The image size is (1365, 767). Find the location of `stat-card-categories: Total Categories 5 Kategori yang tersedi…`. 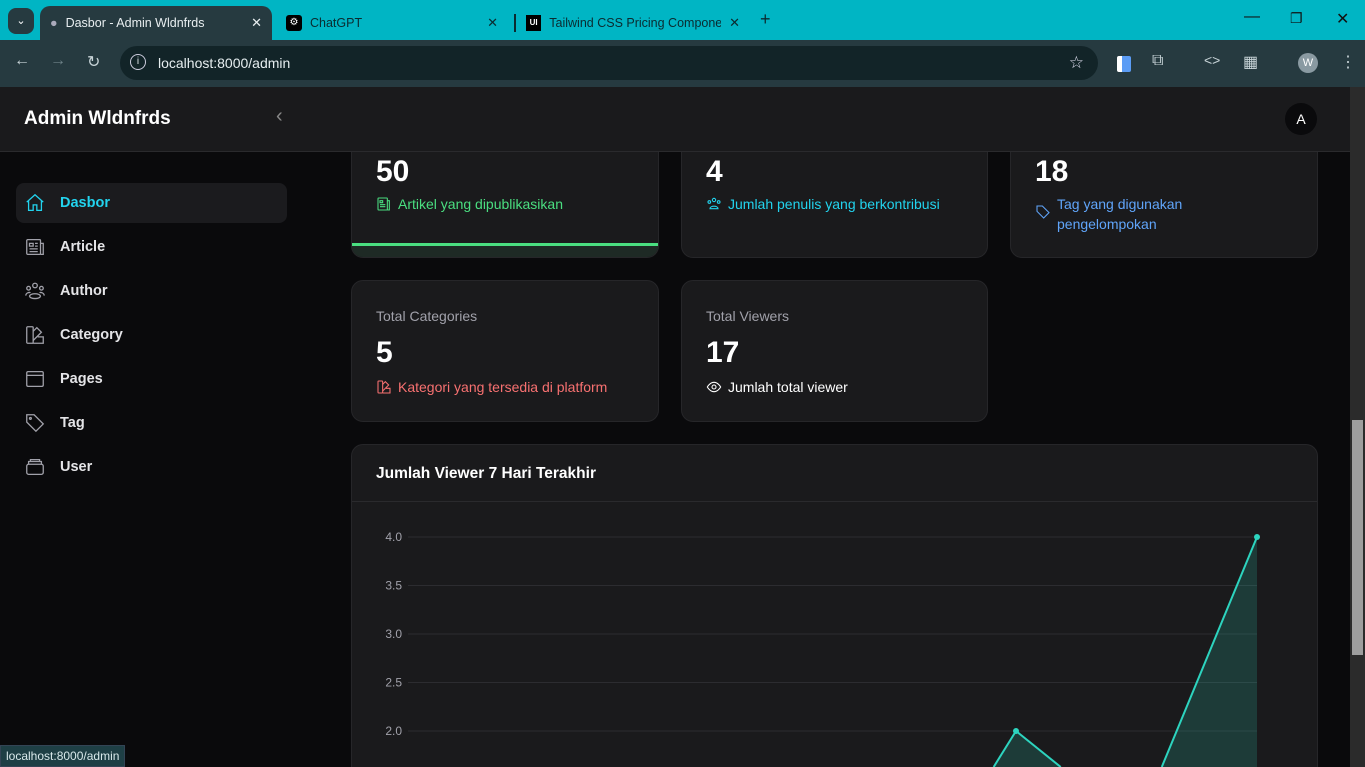

stat-card-categories: Total Categories 5 Kategori yang tersedi… is located at coordinates (505, 351).